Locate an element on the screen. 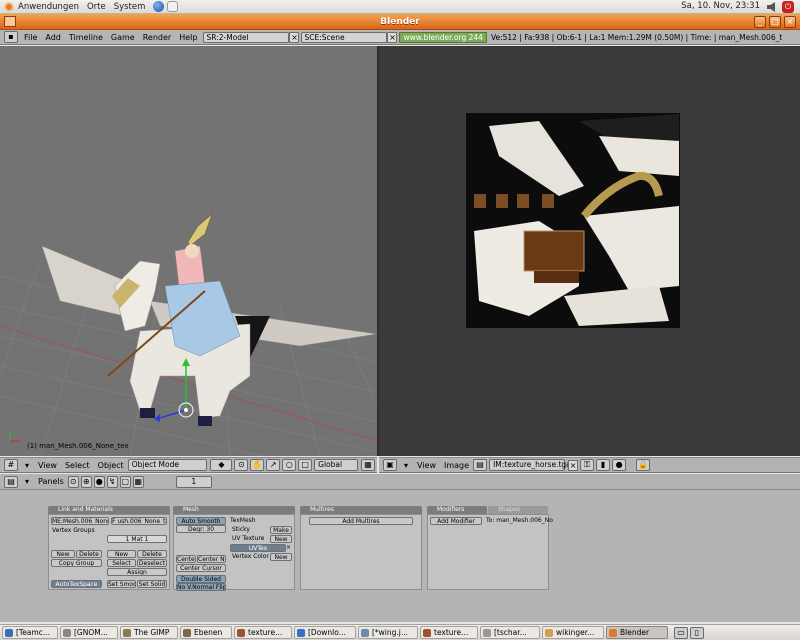 The height and width of the screenshot is (640, 800). pivot-icon: ⊙ is located at coordinates (241, 465).